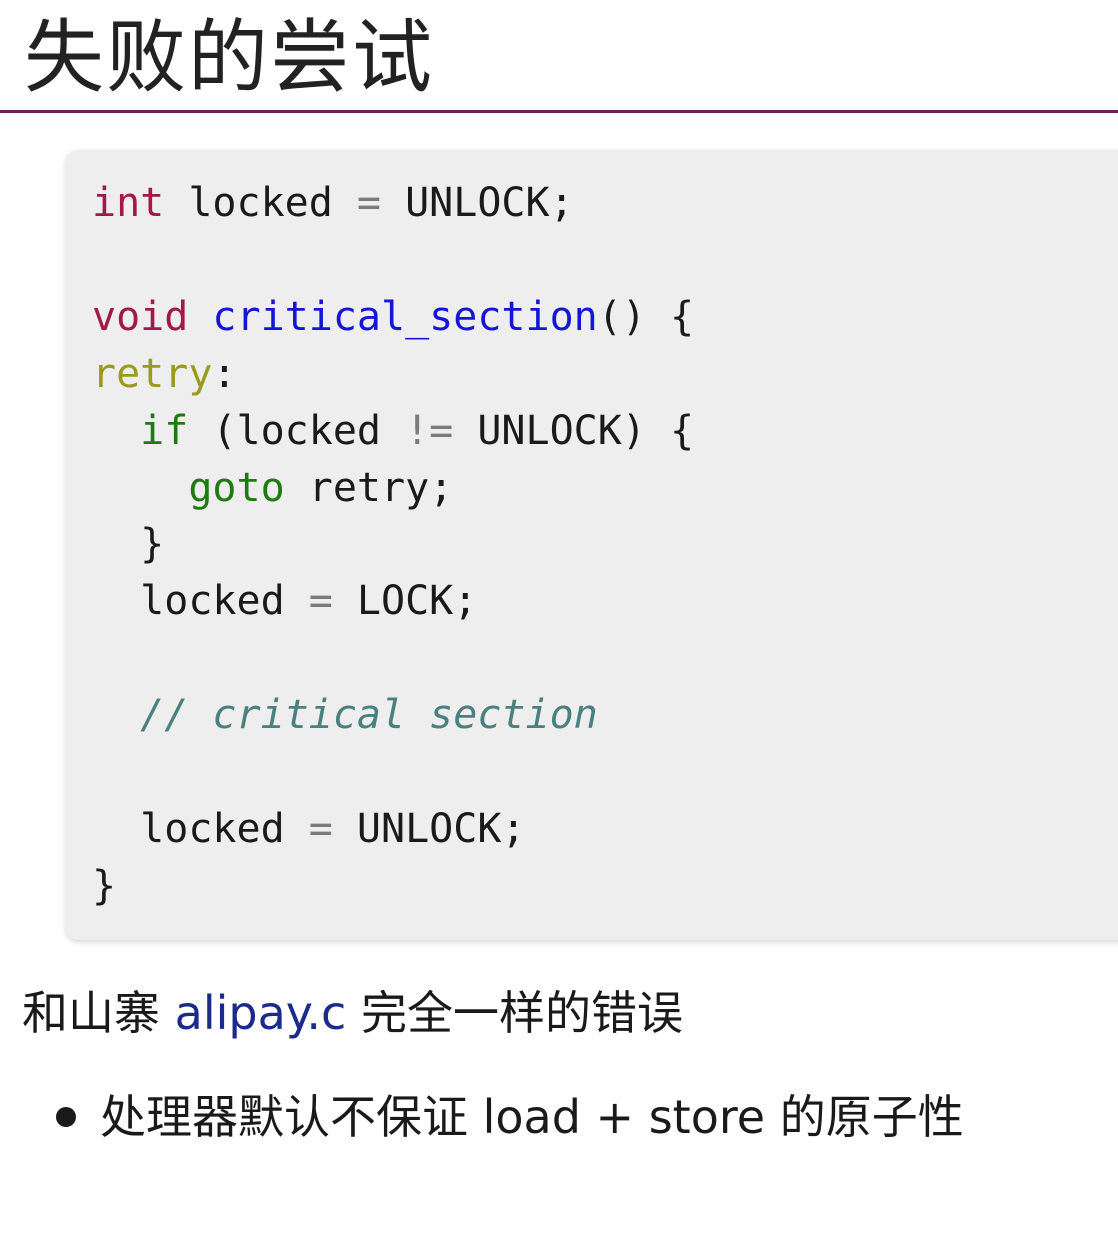 Image resolution: width=1118 pixels, height=1256 pixels. I want to click on code-line-7: }, so click(128, 544).